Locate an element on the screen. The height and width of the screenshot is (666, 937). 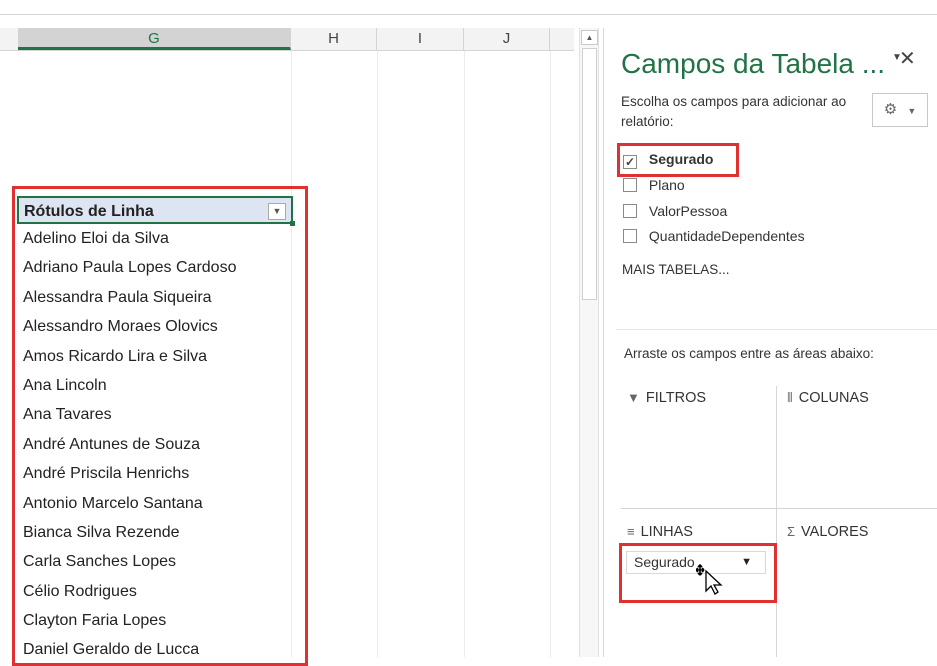
chip-label: Segurado is located at coordinates (664, 562).